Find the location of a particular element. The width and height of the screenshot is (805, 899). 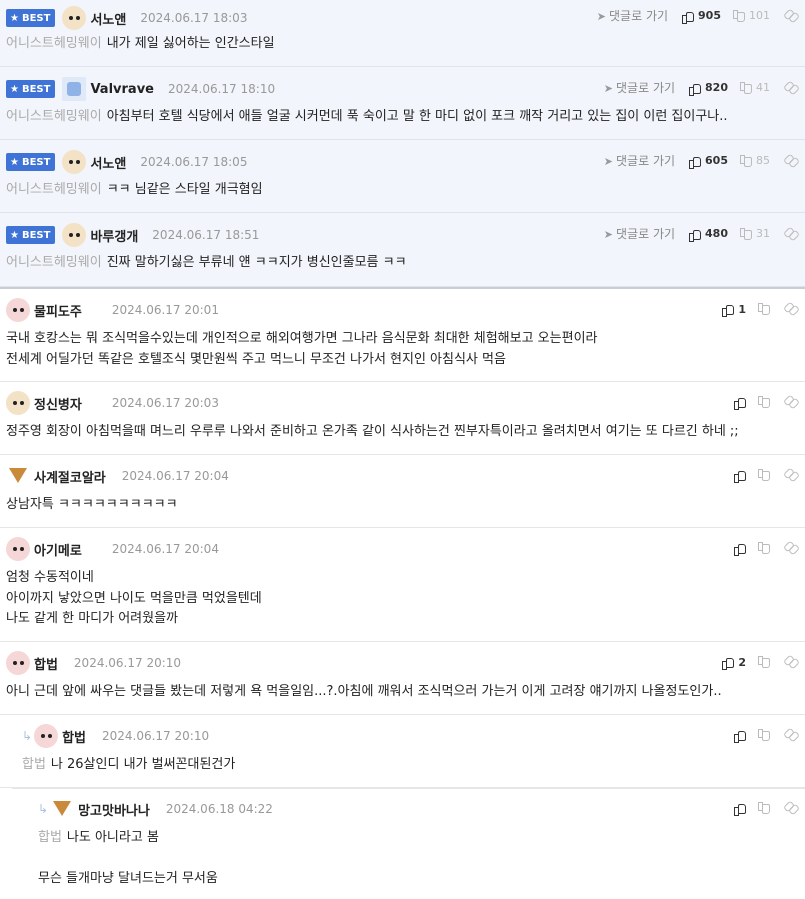

nickname: 사계절코알라 is located at coordinates (70, 476).